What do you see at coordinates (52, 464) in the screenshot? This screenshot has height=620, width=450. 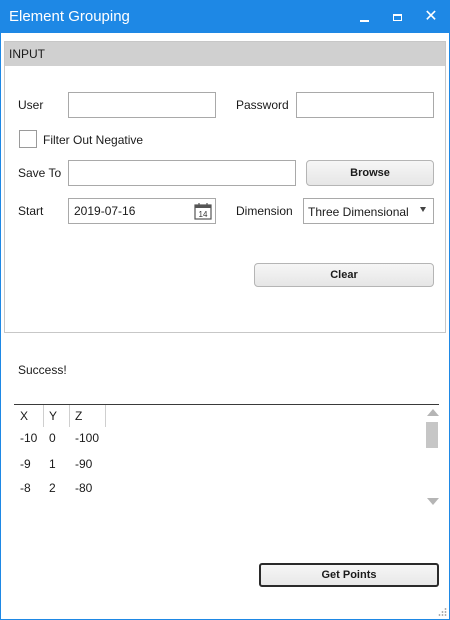 I see `cell-y: 1` at bounding box center [52, 464].